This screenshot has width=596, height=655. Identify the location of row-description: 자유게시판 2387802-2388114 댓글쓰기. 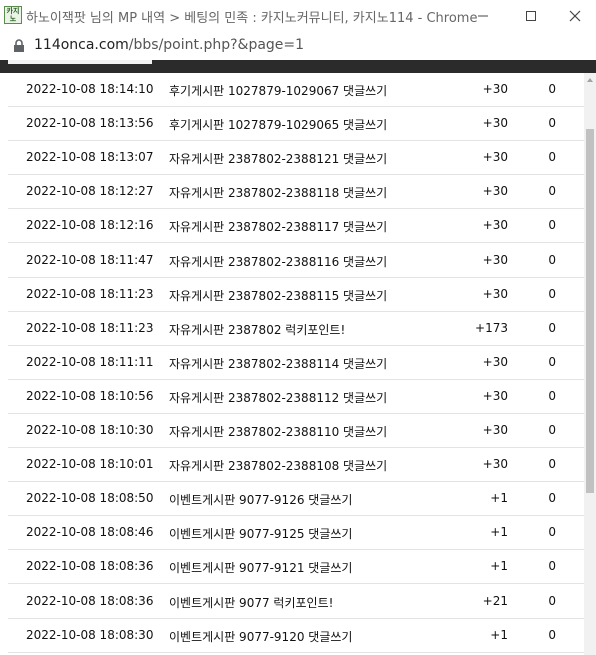
(278, 363).